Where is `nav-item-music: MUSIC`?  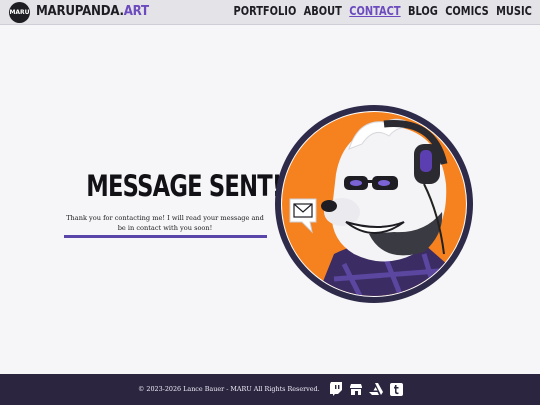 nav-item-music: MUSIC is located at coordinates (514, 11).